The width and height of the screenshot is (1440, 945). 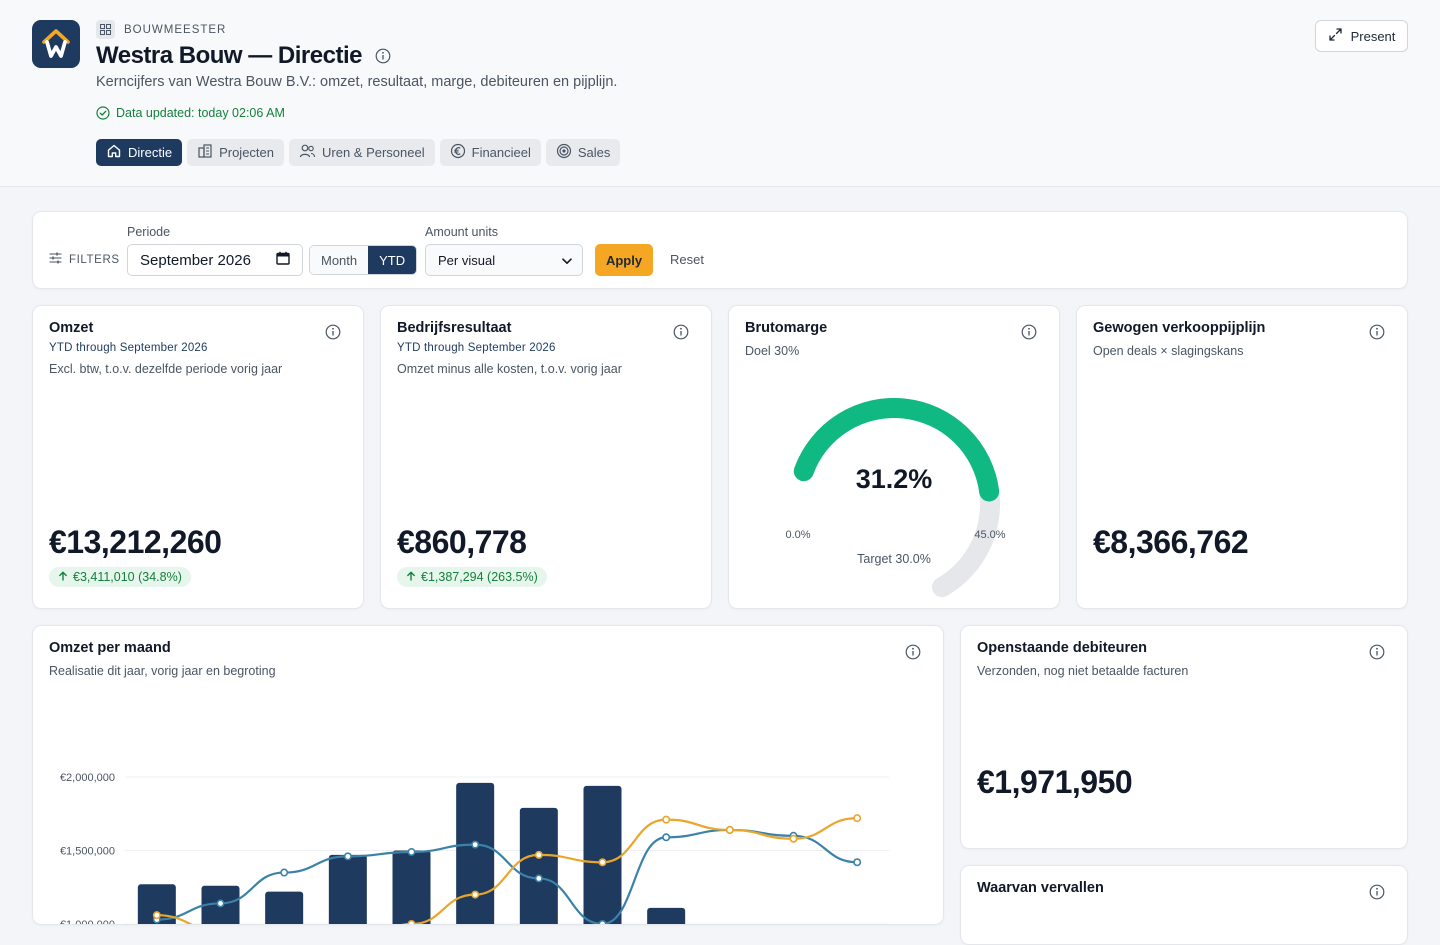 What do you see at coordinates (246, 152) in the screenshot?
I see `tab-label: Projecten` at bounding box center [246, 152].